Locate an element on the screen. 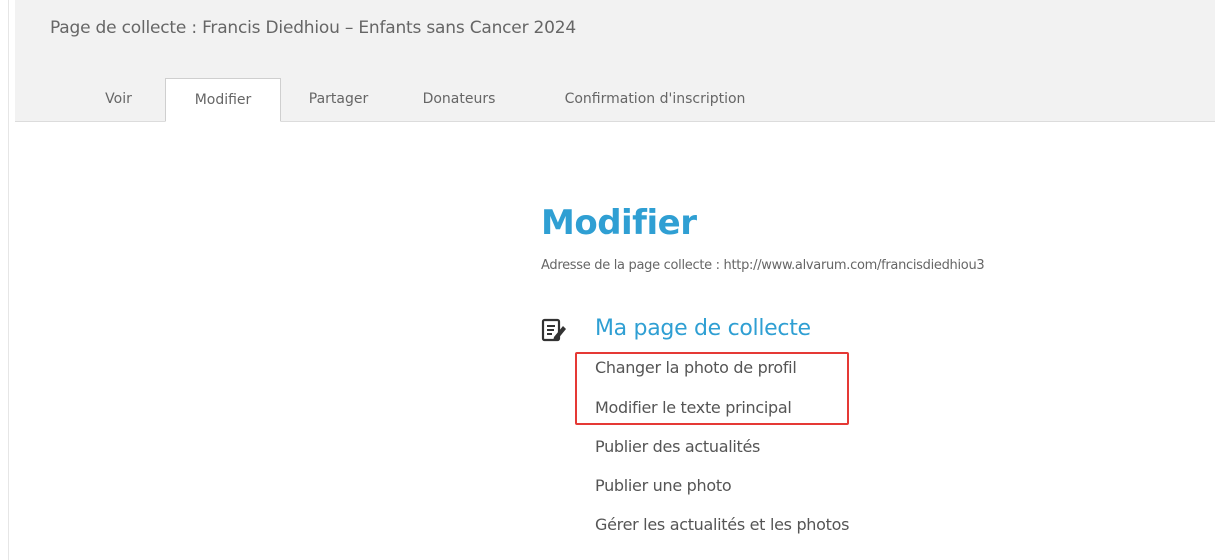 Image resolution: width=1215 pixels, height=560 pixels. tab-partager: Partager is located at coordinates (338, 99).